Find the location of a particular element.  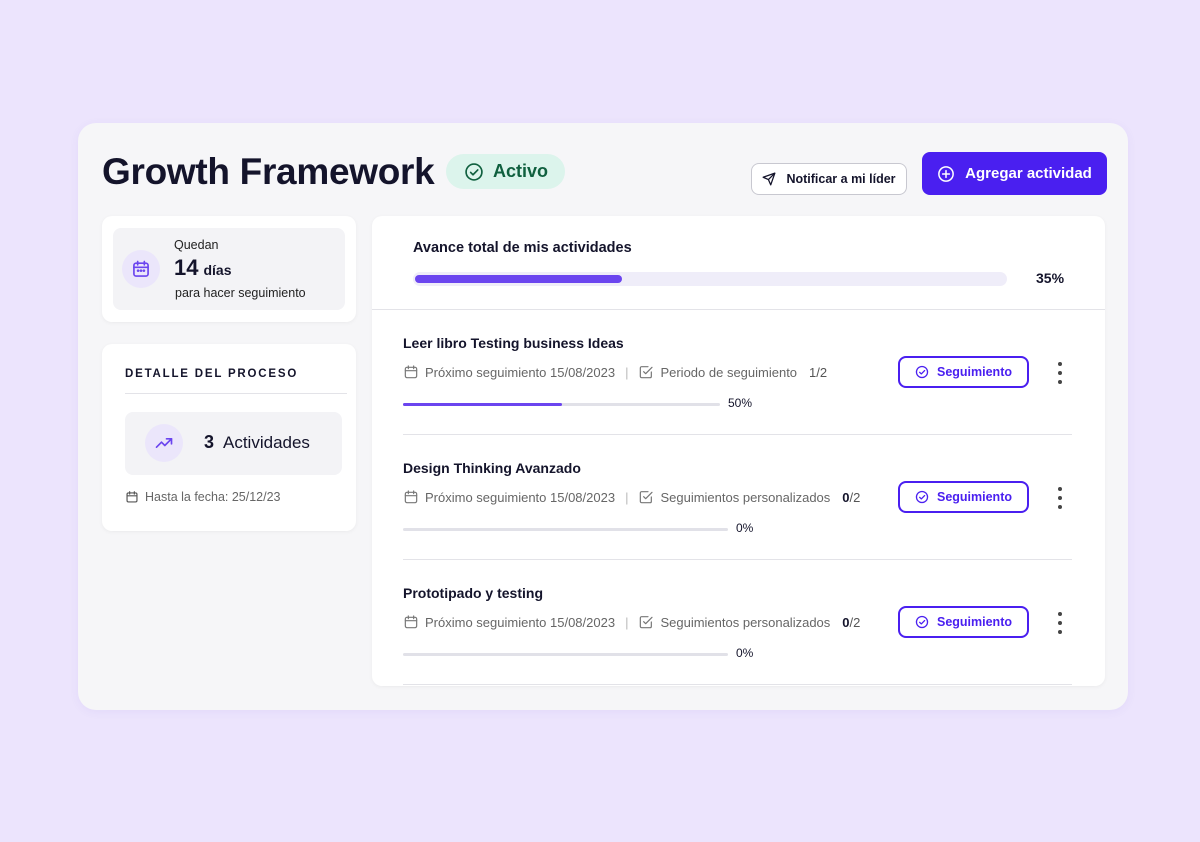

send-icon is located at coordinates (769, 179).